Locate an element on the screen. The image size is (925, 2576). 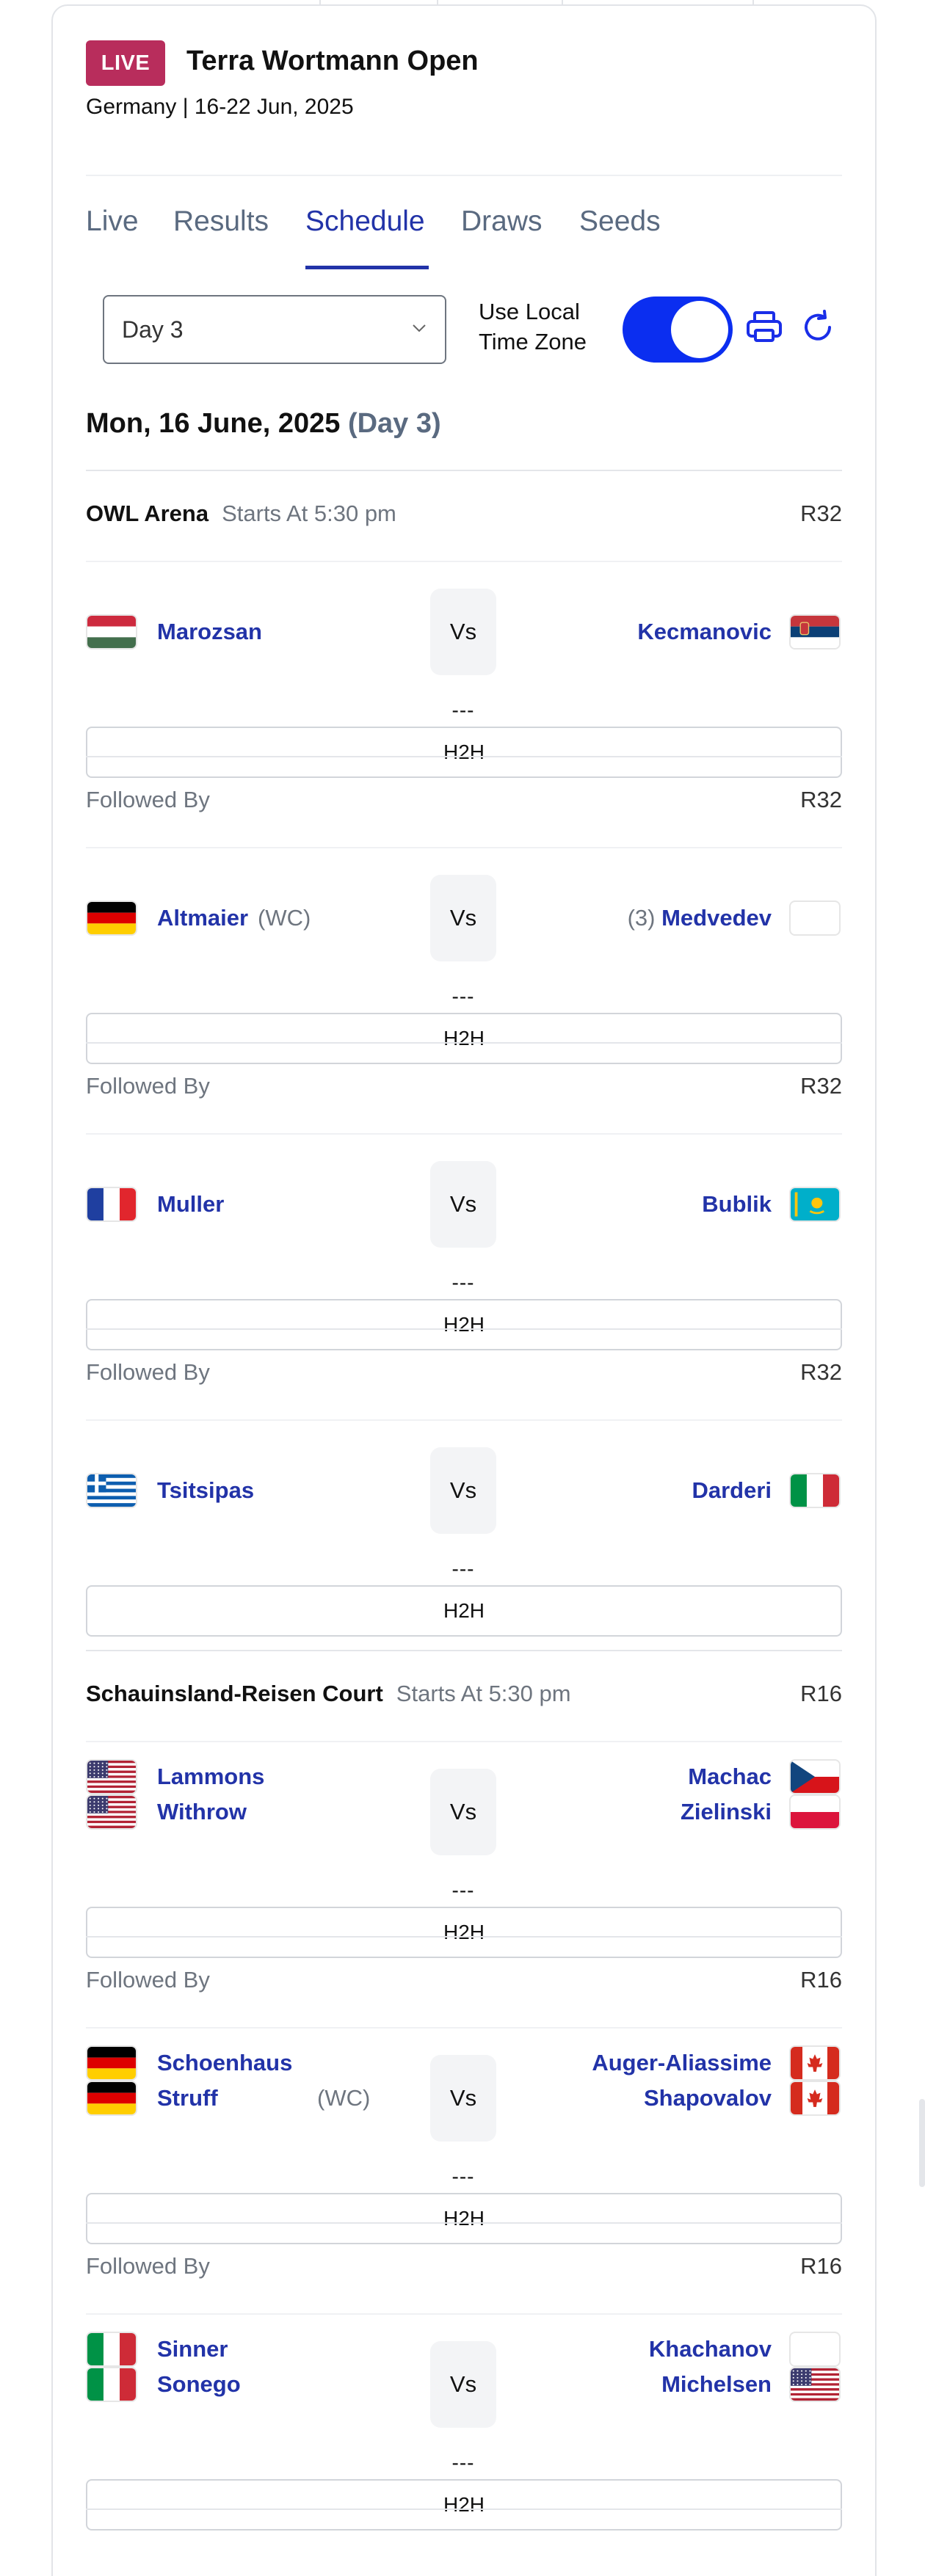
player-name-left: Lammons is located at coordinates (210, 1777).